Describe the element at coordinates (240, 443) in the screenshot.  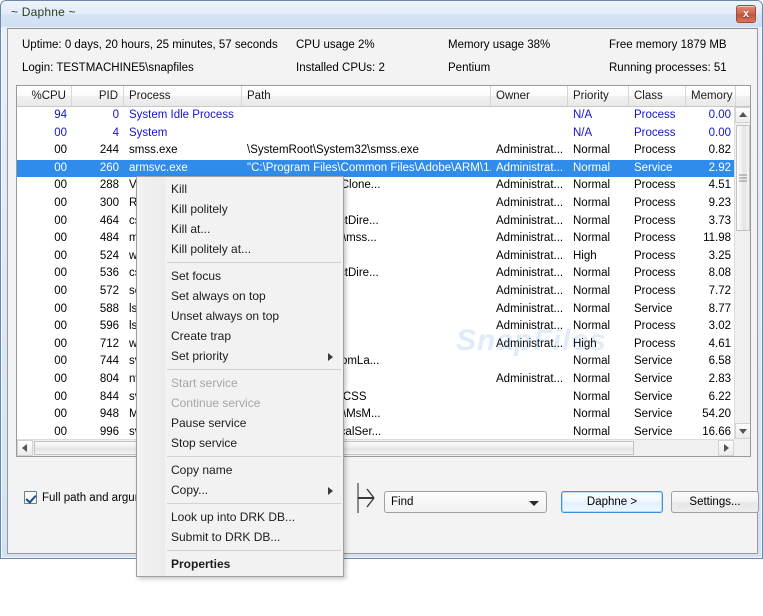
I see `menu-item-stop-service: Stop service` at that location.